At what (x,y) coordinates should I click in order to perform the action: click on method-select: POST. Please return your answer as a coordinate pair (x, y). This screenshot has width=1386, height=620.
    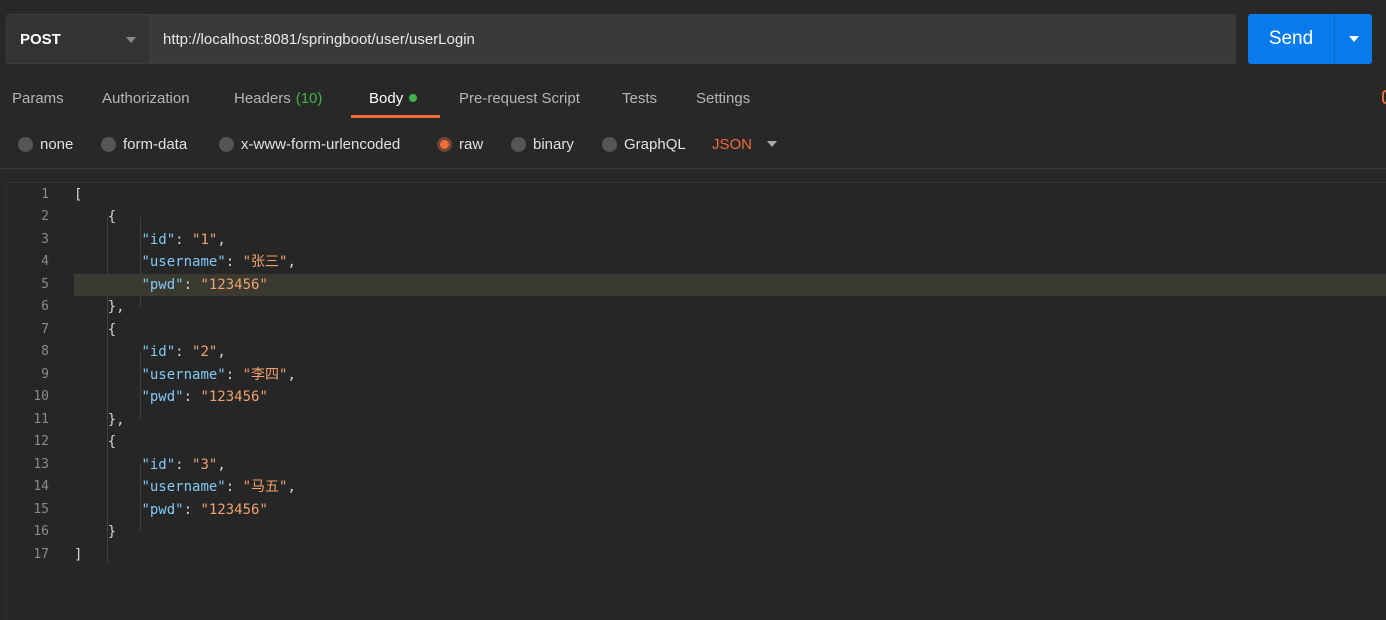
    Looking at the image, I should click on (78, 39).